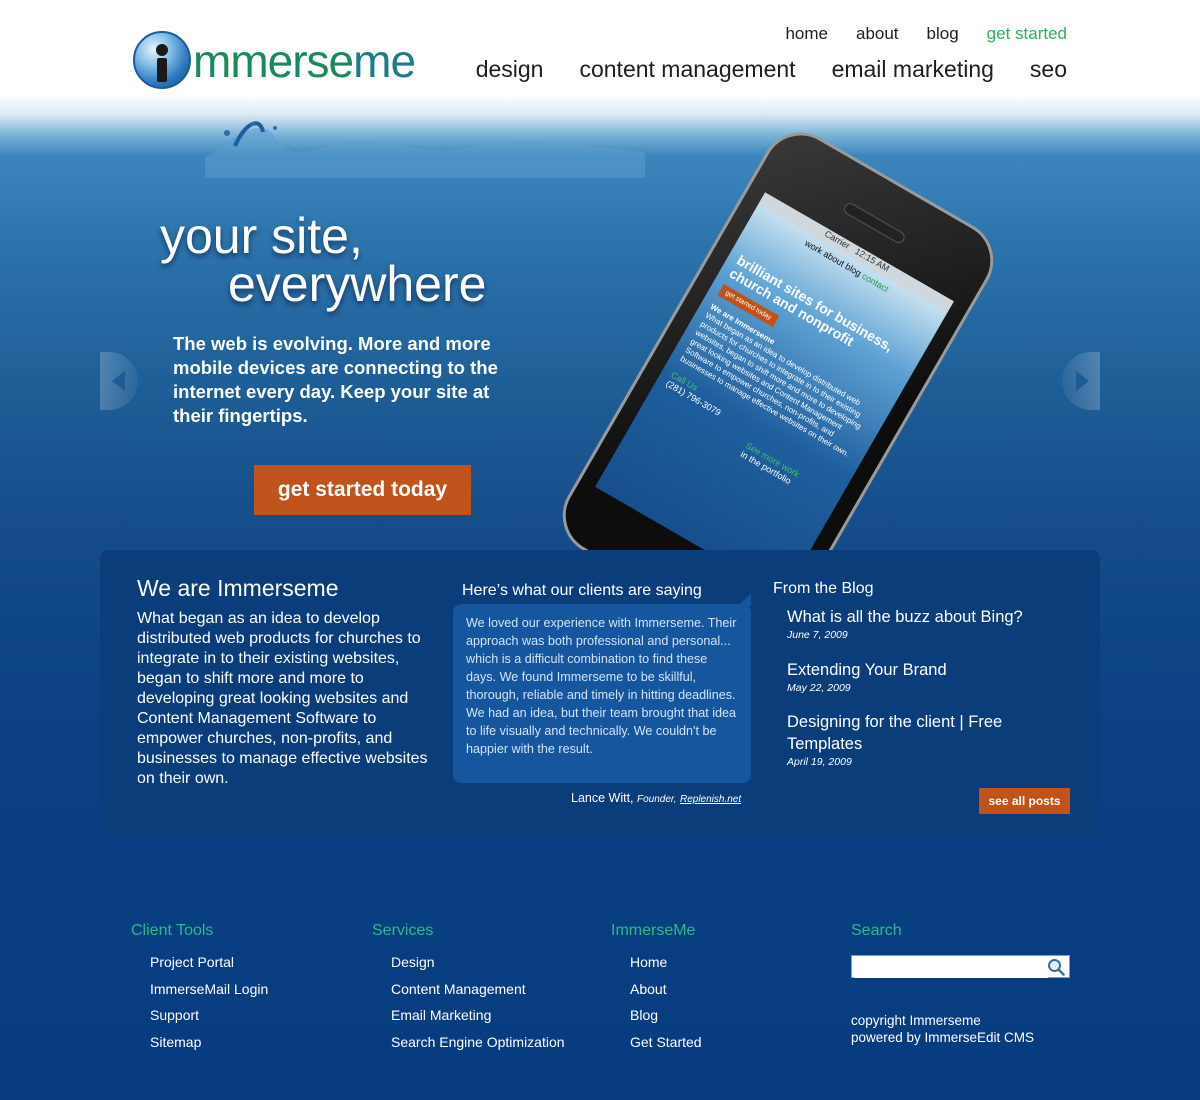 The width and height of the screenshot is (1200, 1100). What do you see at coordinates (806, 34) in the screenshot?
I see `nav-home: home` at bounding box center [806, 34].